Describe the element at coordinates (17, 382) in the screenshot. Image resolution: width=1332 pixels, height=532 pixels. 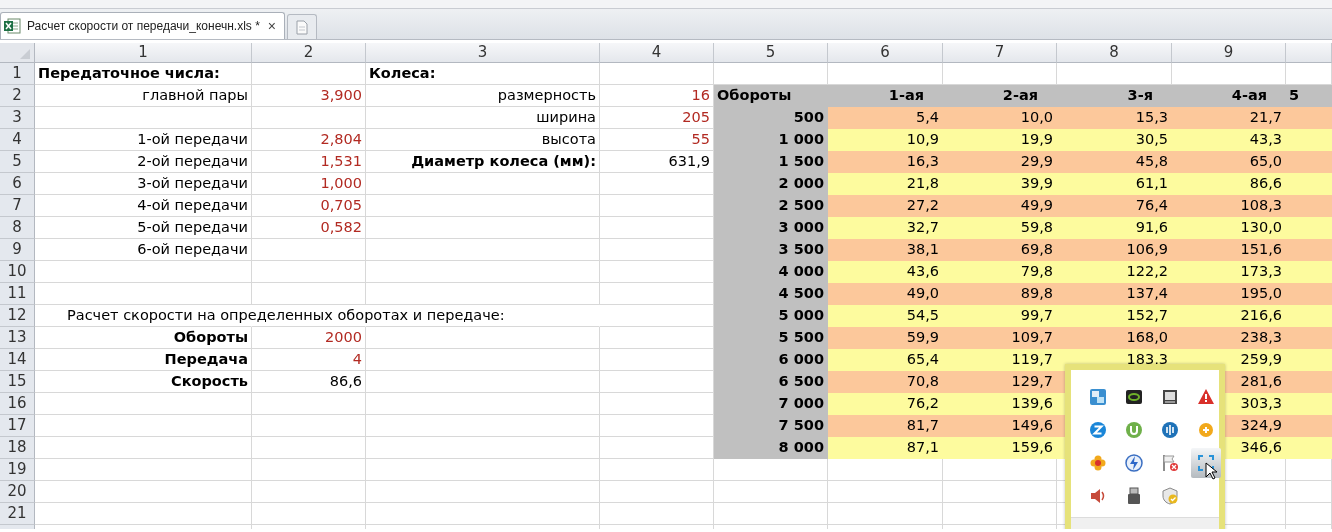
I see `row-header: 15` at that location.